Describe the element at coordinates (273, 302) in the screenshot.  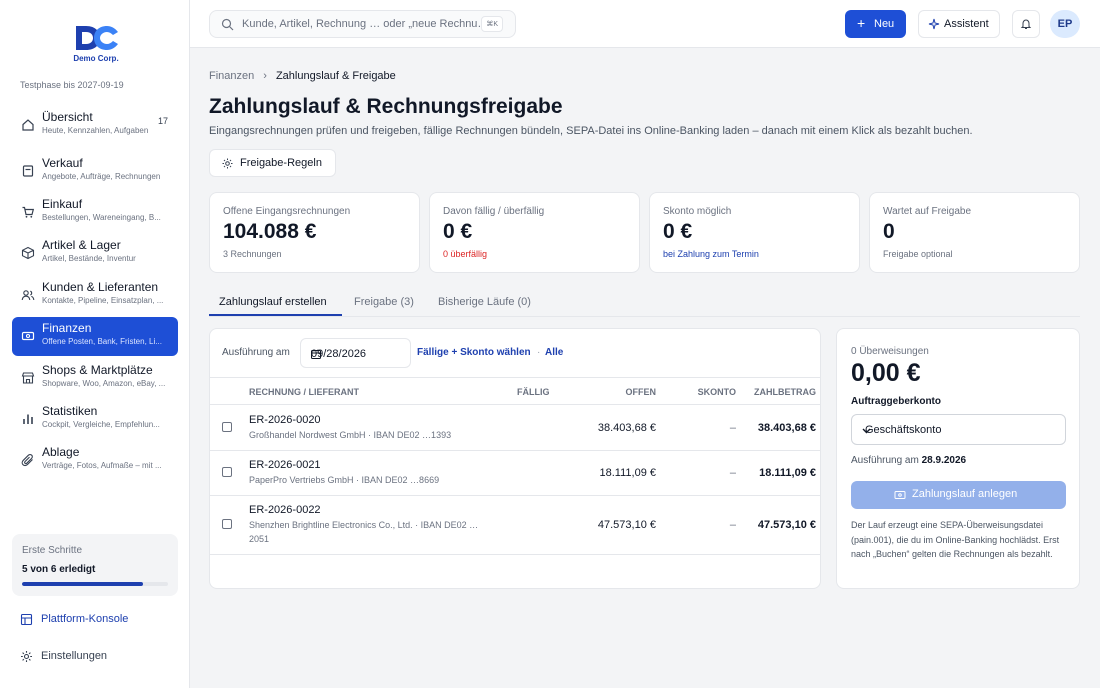
I see `tab-create-run: Zahlungslauf erstellen` at that location.